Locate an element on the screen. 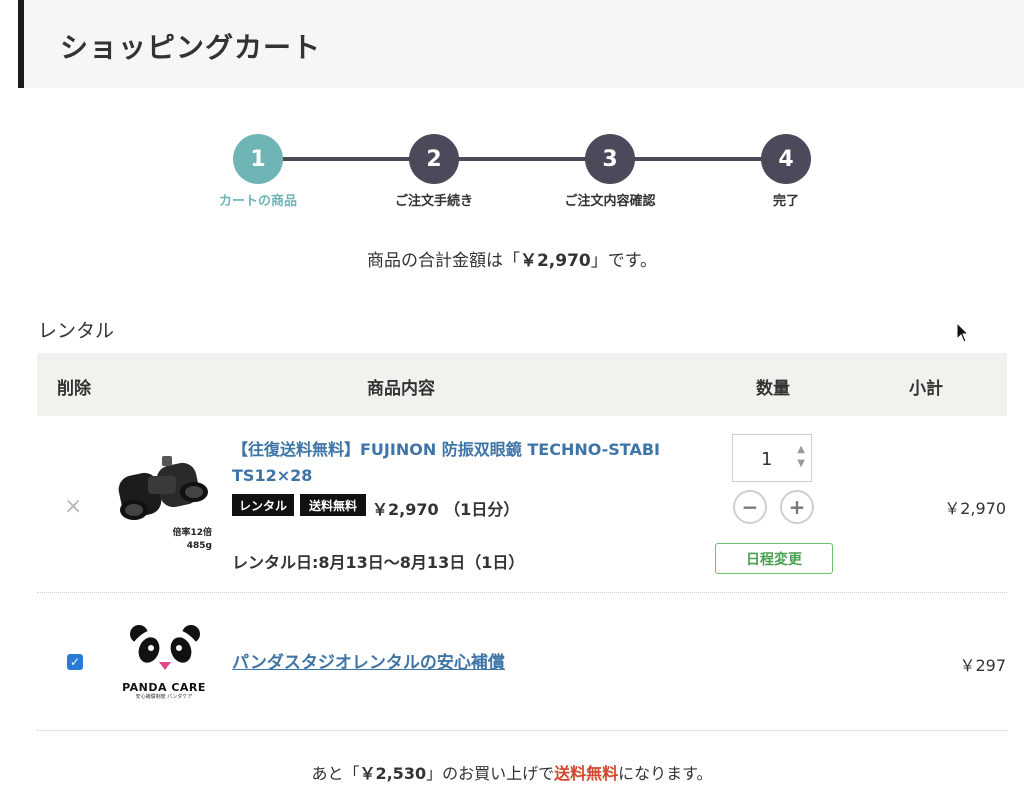 This screenshot has height=807, width=1024. remove-item-button: × is located at coordinates (73, 506).